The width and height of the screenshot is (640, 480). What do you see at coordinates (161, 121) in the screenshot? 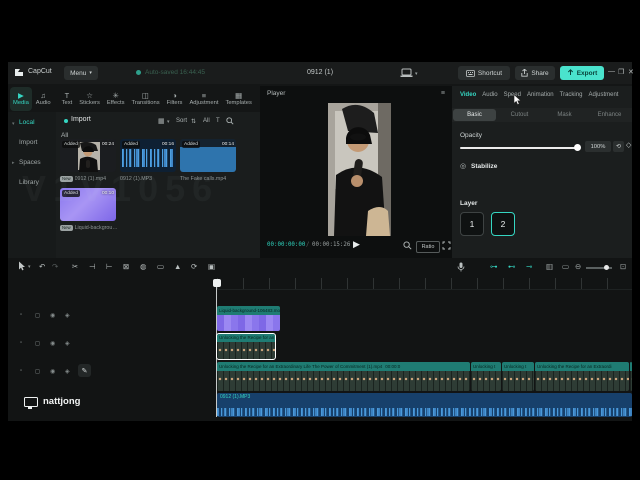
I see `grid-view-icon: ▦` at bounding box center [161, 121].